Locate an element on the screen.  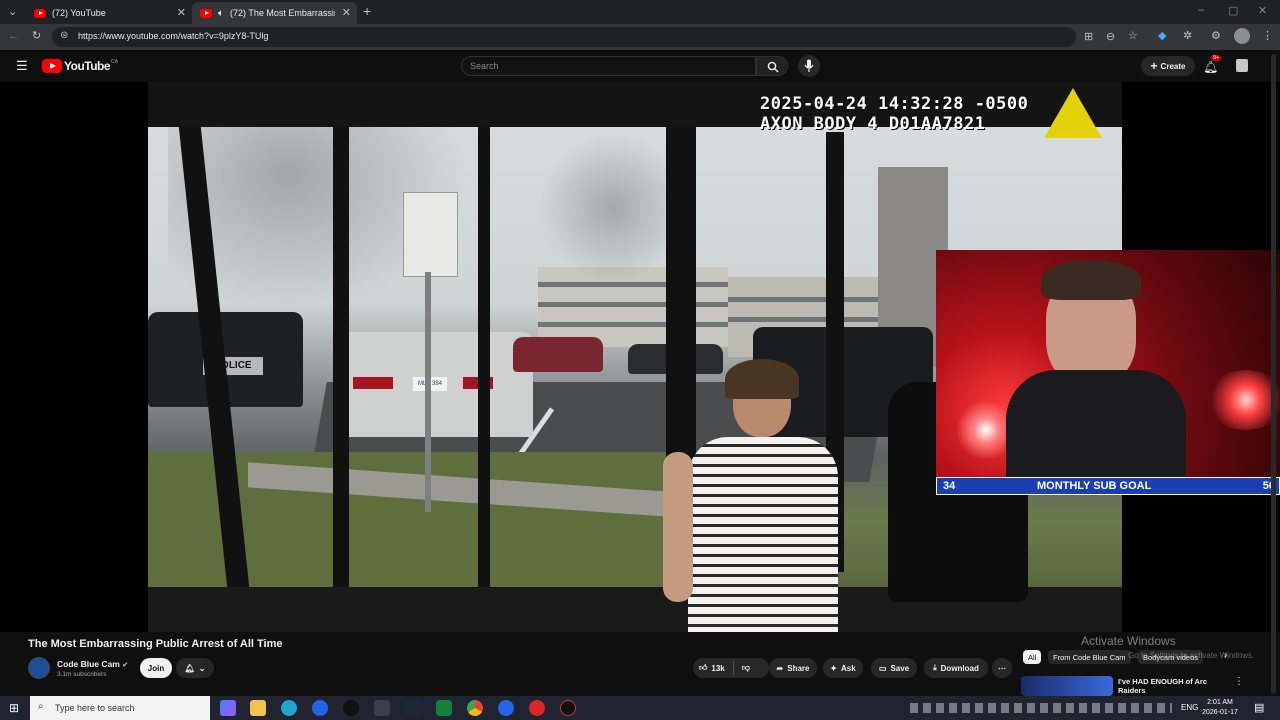
taskbar-search-box: ⌕ Type here to search is located at coordinates (120, 708).